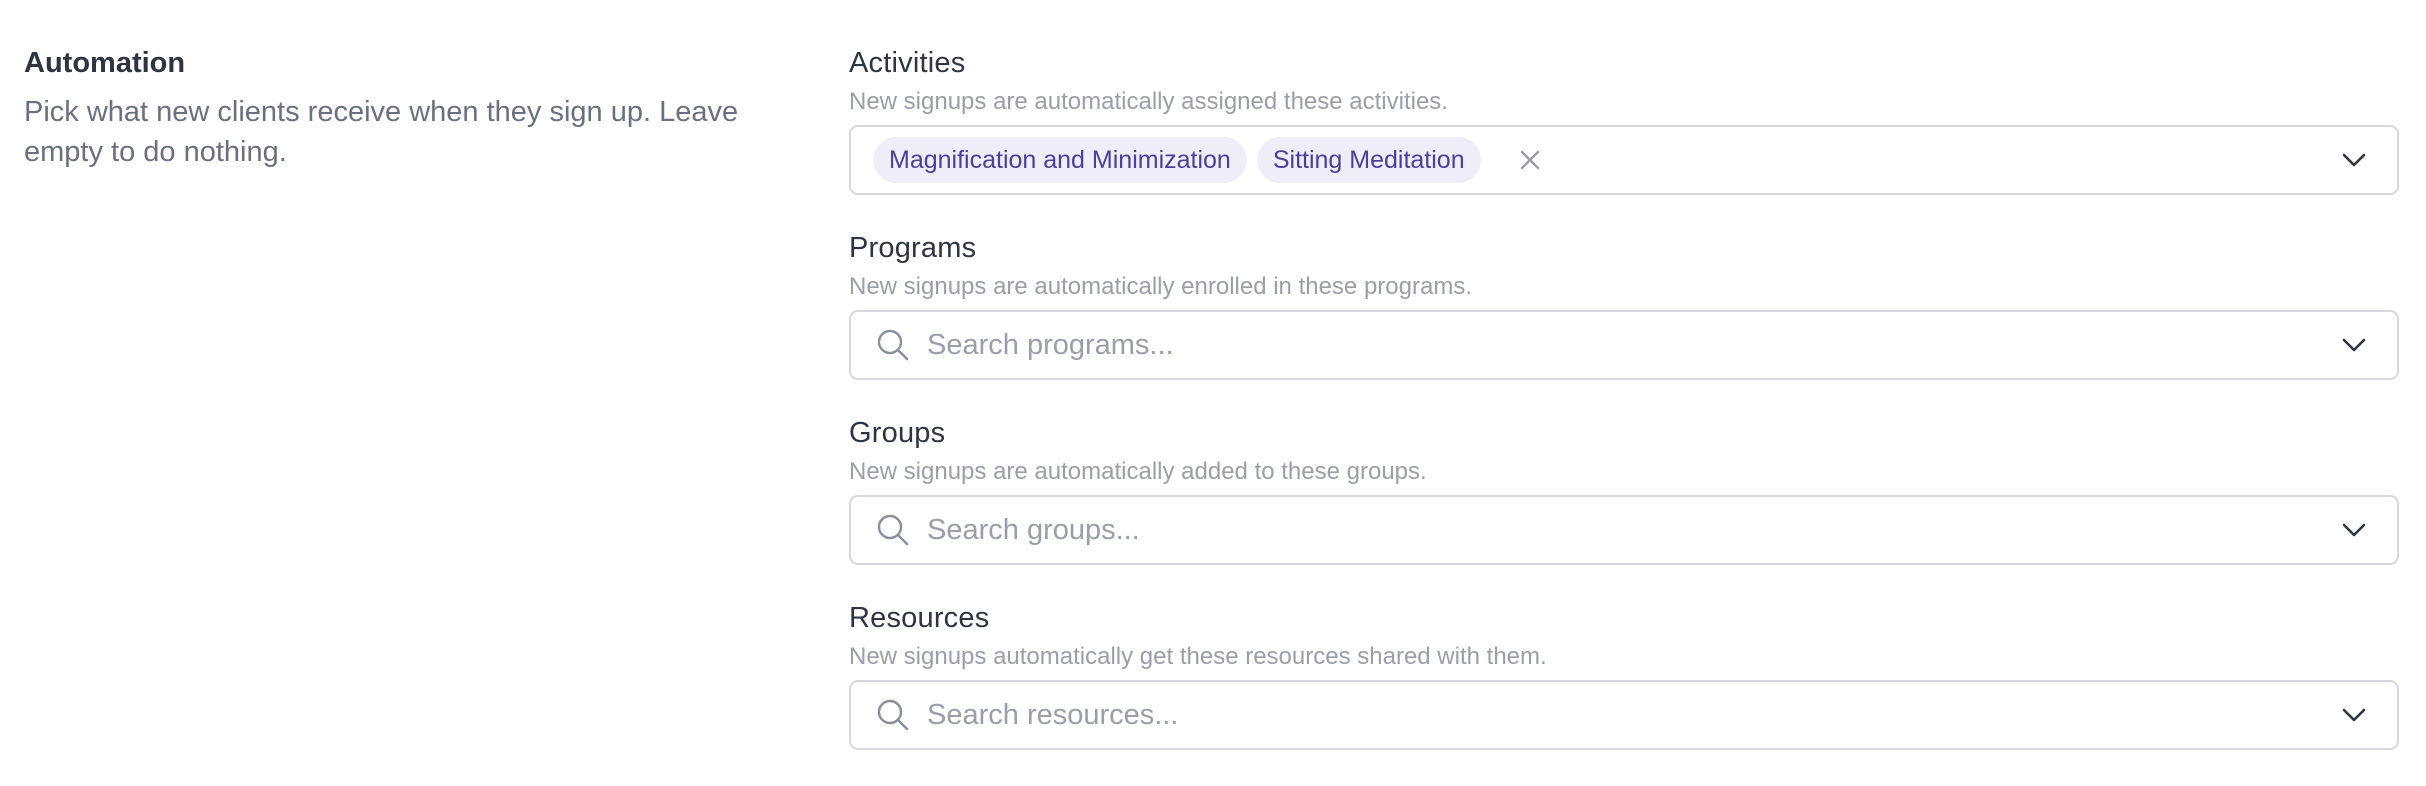 The image size is (2426, 786). Describe the element at coordinates (1368, 160) in the screenshot. I see `activity-tag: Sitting Meditation` at that location.